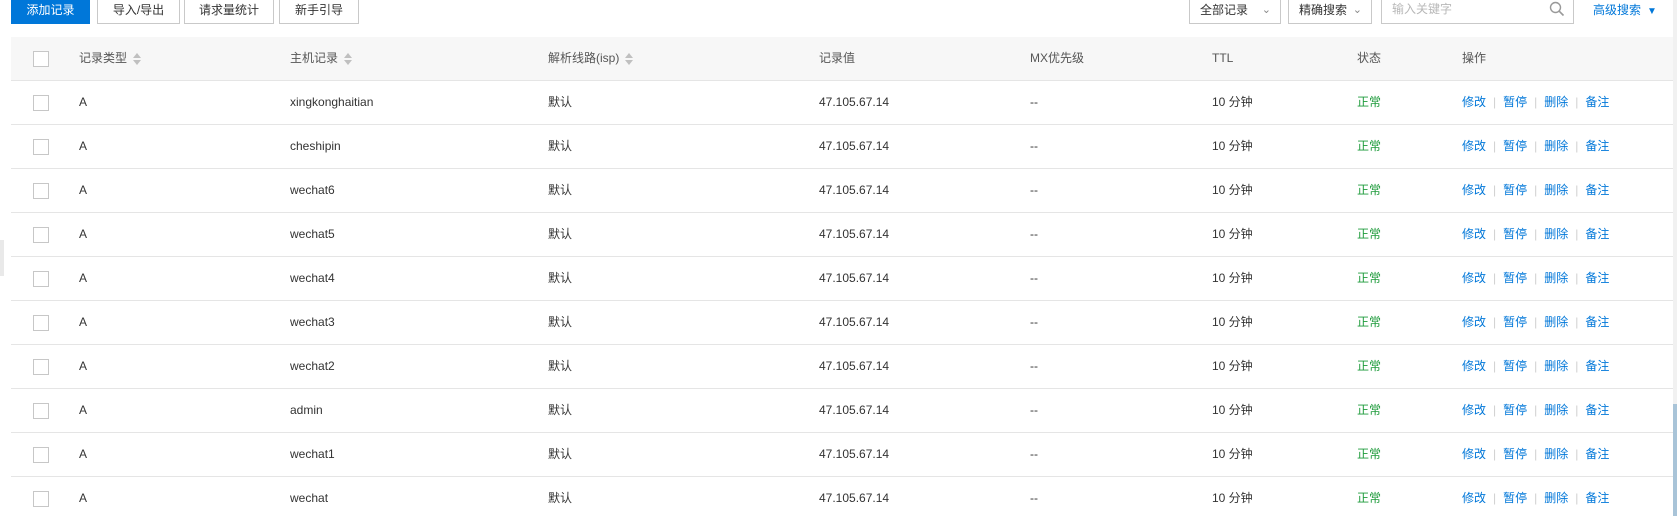 This screenshot has height=516, width=1677. What do you see at coordinates (332, 102) in the screenshot?
I see `host-record-cell: xingkonghaitian` at bounding box center [332, 102].